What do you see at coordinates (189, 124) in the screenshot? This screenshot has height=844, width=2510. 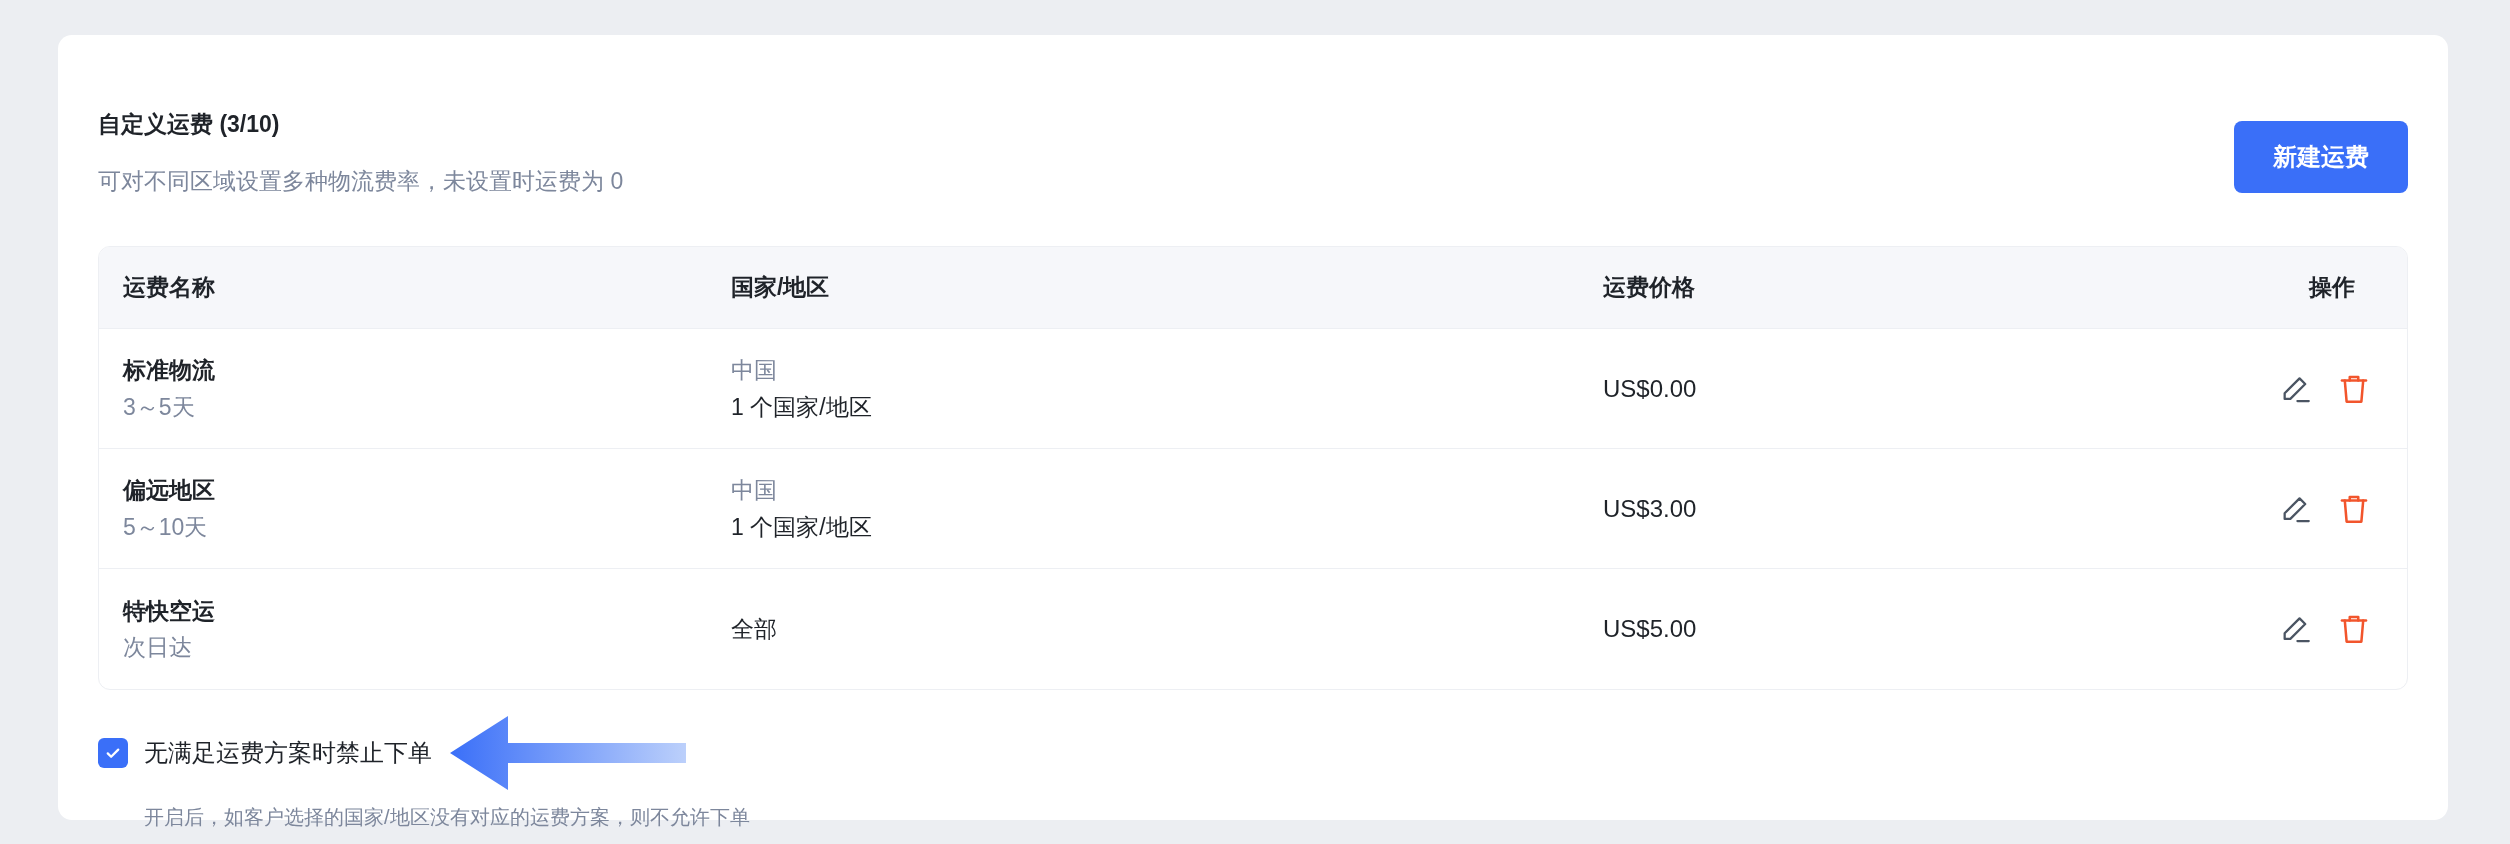 I see `section-title: 自定义运费 (3/10)` at bounding box center [189, 124].